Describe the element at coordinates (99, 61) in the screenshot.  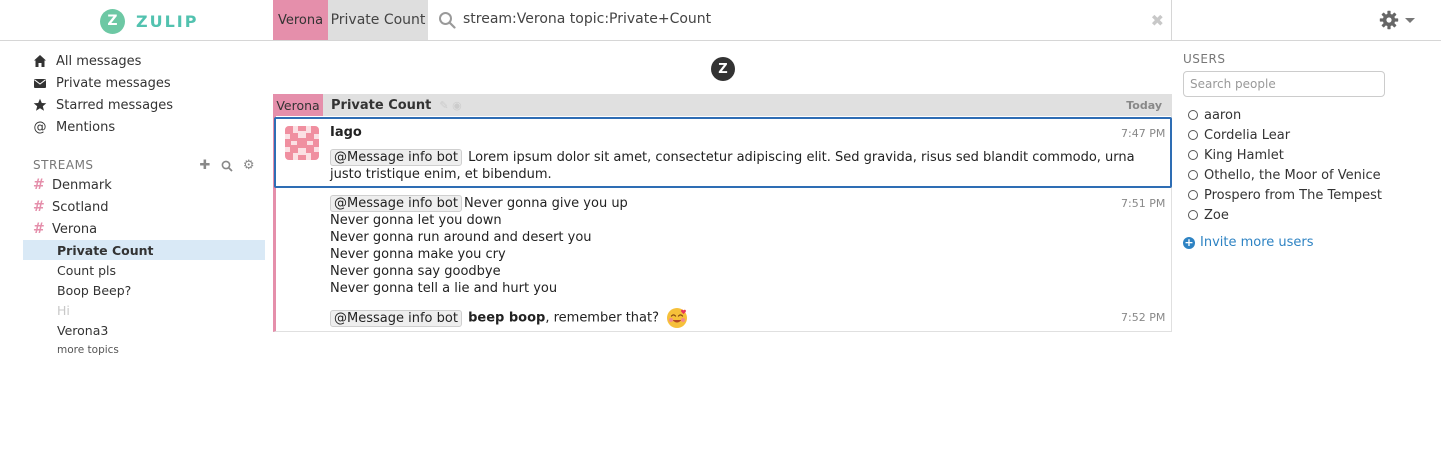
I see `filter-label: All messages` at that location.